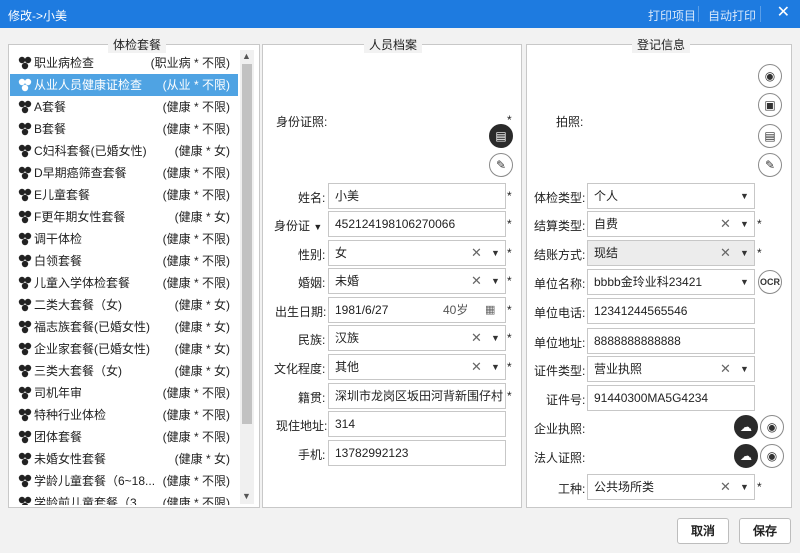 The height and width of the screenshot is (553, 800). Describe the element at coordinates (247, 244) in the screenshot. I see `scroll-thumb` at that location.